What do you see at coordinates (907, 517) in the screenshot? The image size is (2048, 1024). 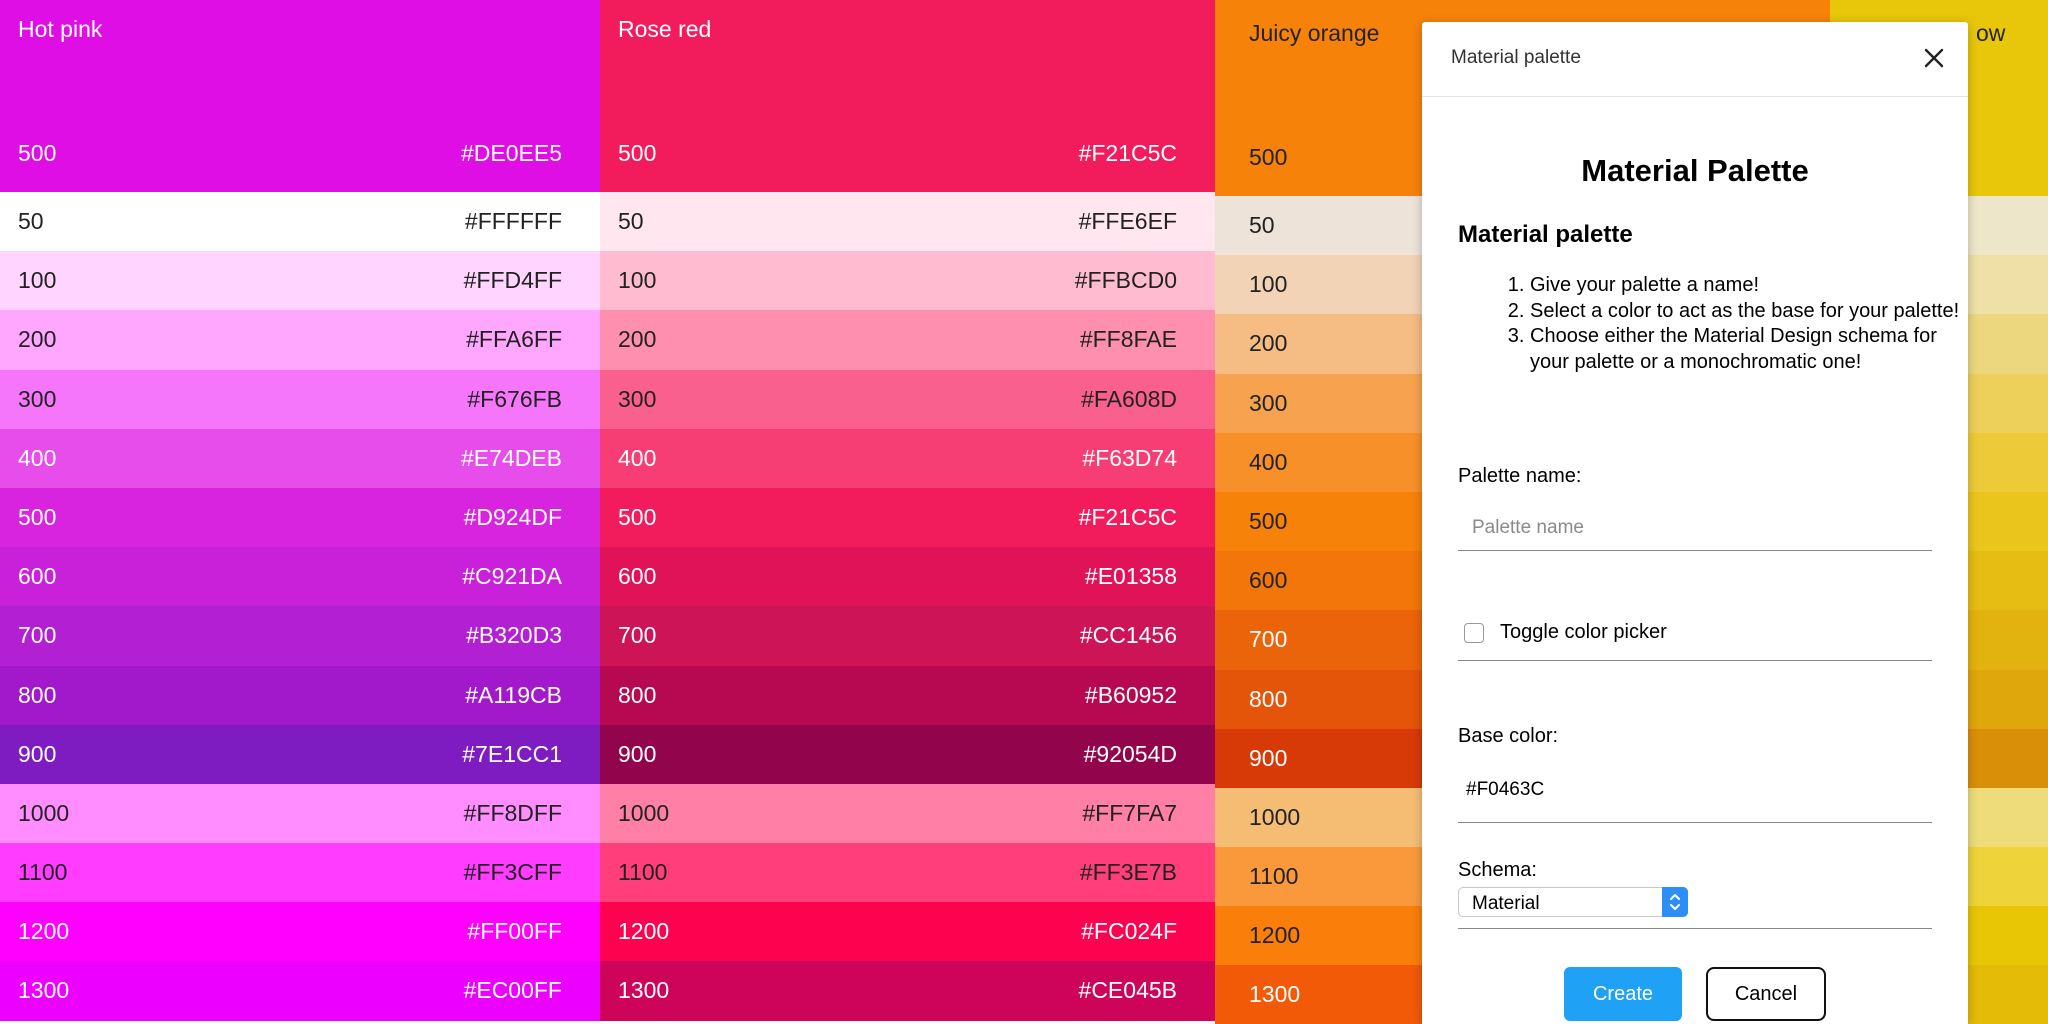 I see `swatch-row: 500 #F21C5C` at bounding box center [907, 517].